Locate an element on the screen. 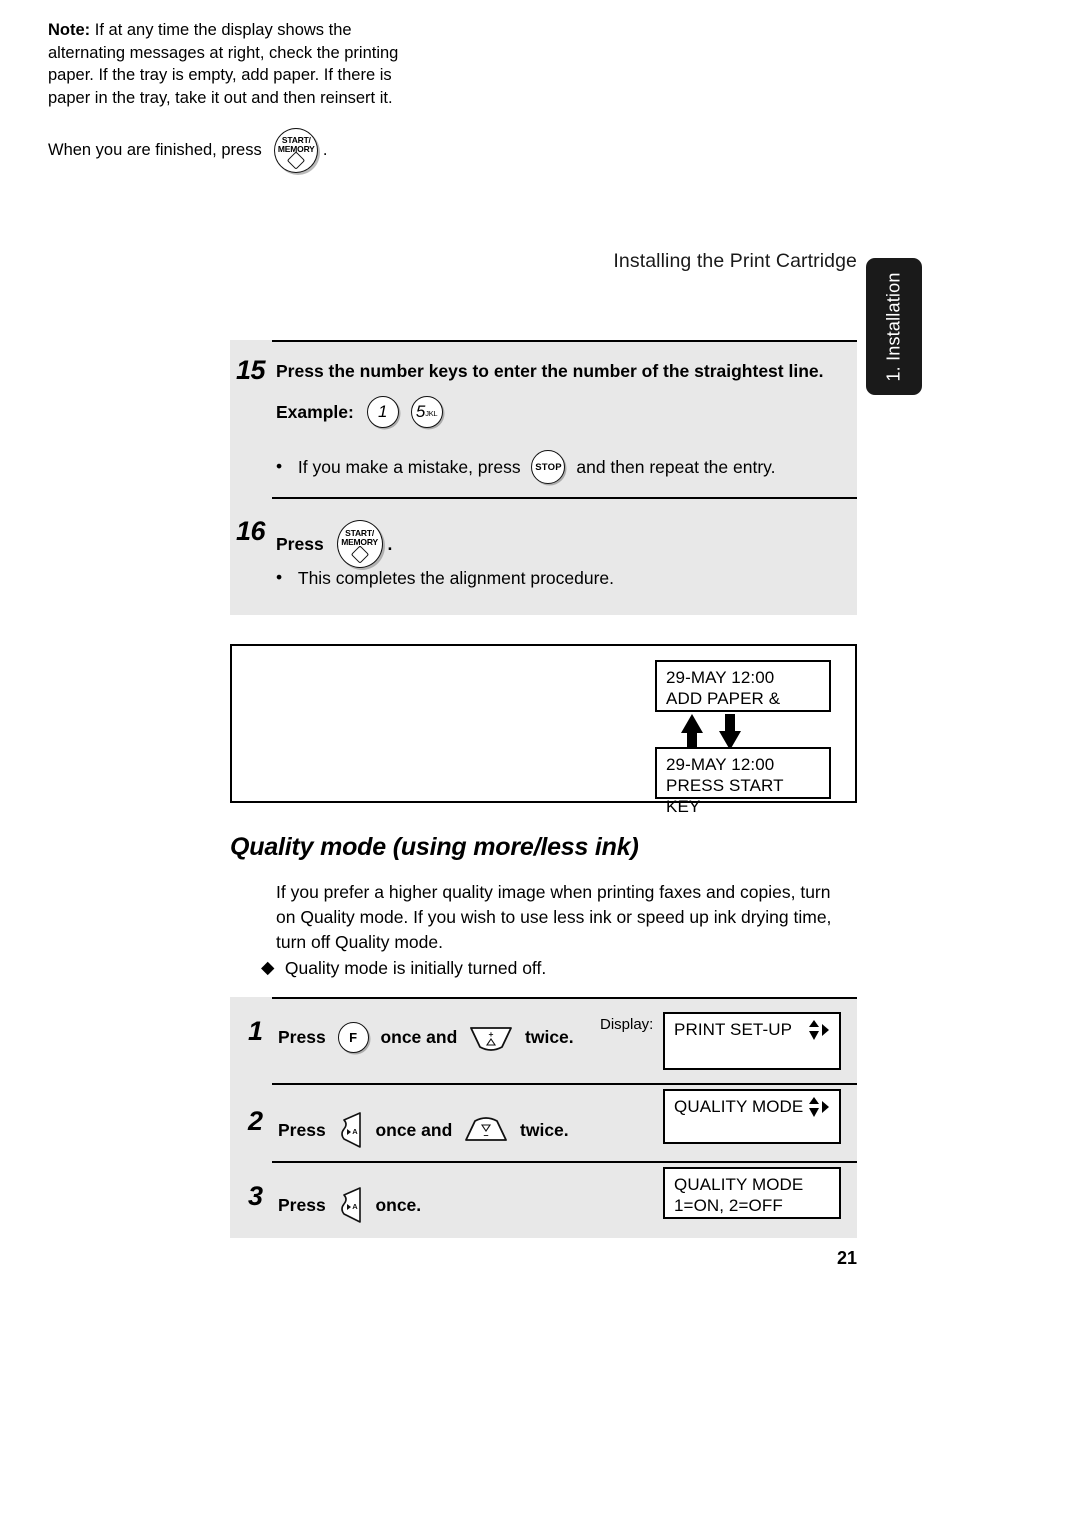 The image size is (1080, 1528). step1-press: Press is located at coordinates (302, 1037).